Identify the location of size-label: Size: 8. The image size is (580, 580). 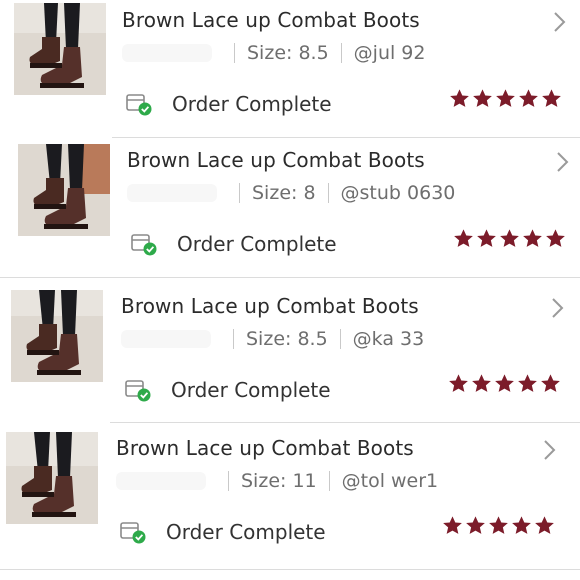
(284, 193).